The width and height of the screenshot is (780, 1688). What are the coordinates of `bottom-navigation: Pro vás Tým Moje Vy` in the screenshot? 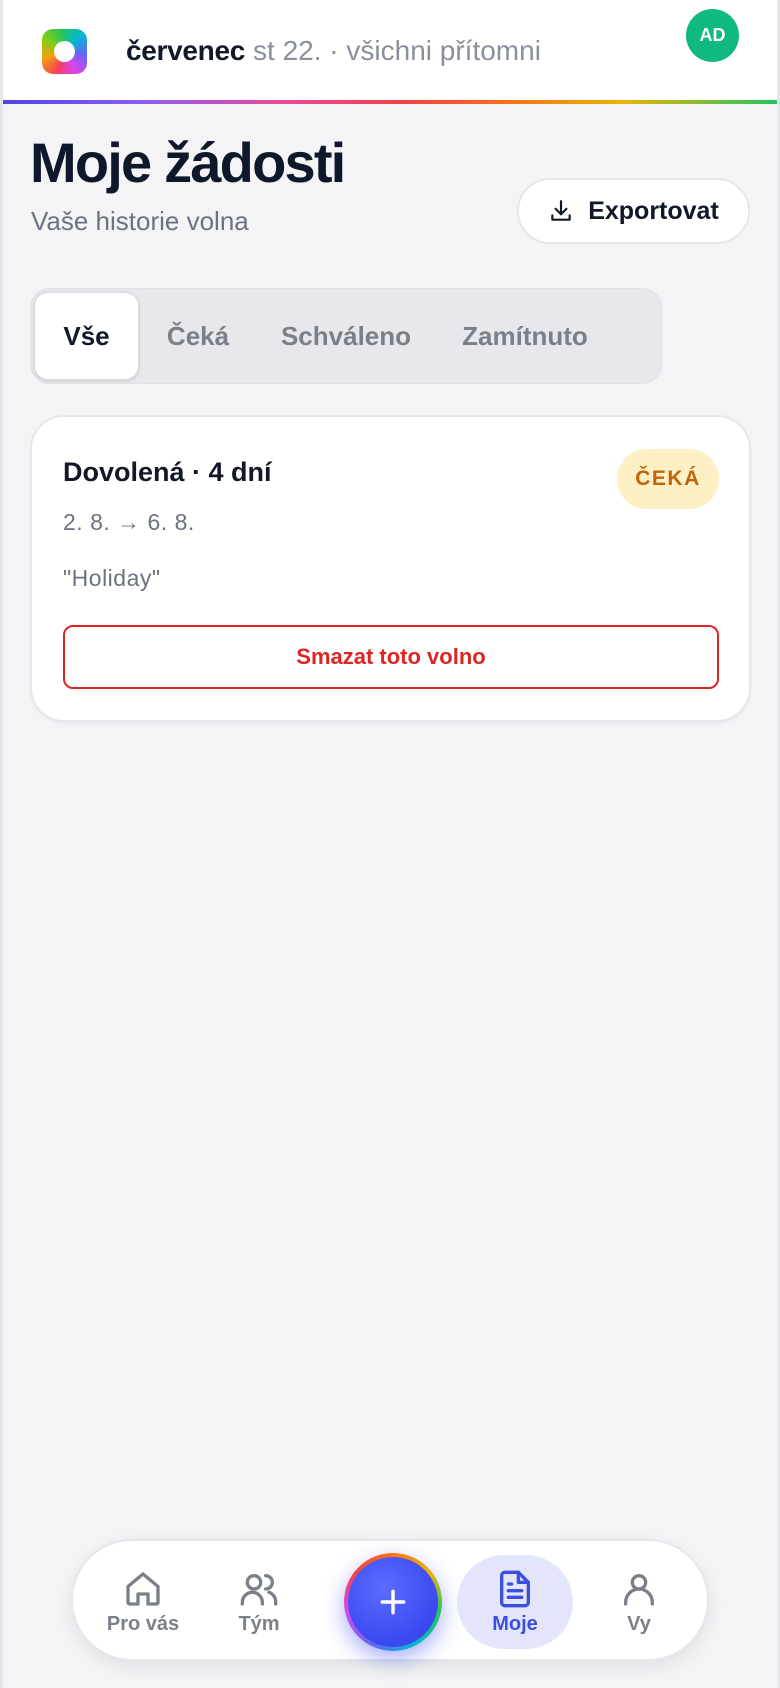 It's located at (390, 1600).